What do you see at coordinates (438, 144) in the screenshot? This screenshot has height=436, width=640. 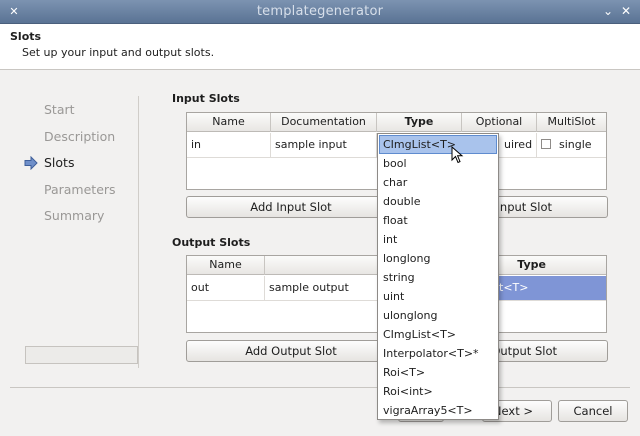 I see `dropdown-option-selected: CImgList<T>` at bounding box center [438, 144].